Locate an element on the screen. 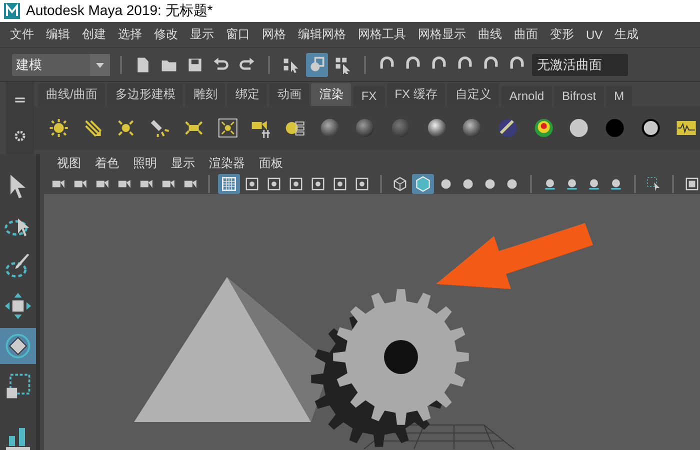  shelf-tab: 自定义 is located at coordinates (473, 94).